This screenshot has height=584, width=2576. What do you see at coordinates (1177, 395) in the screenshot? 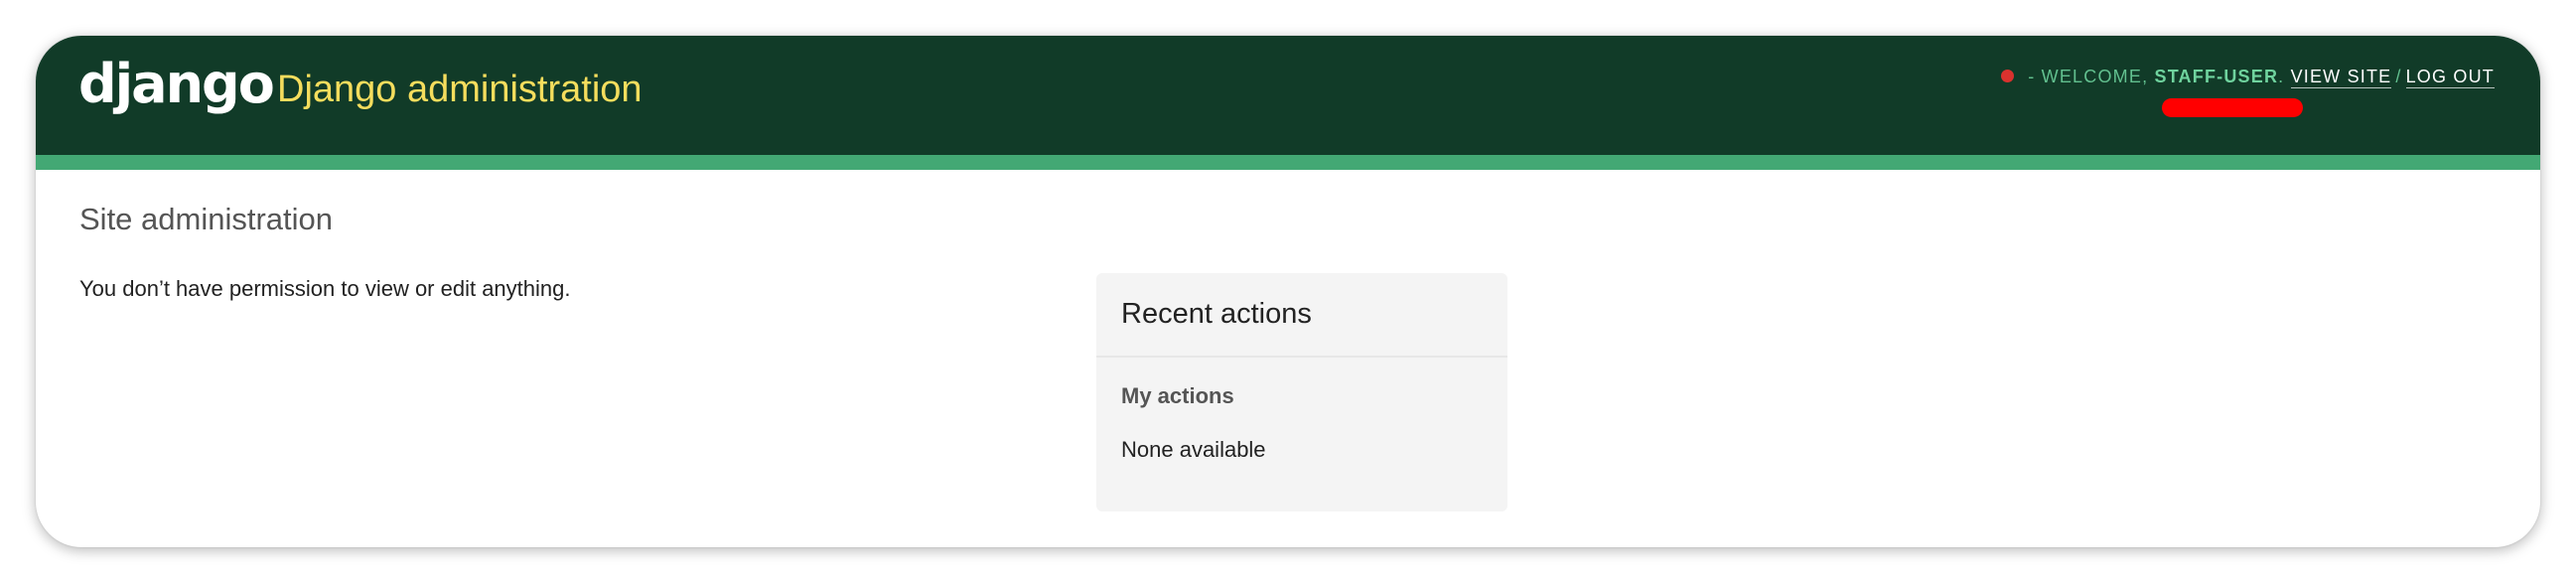
I see `my-actions-heading: My actions` at bounding box center [1177, 395].